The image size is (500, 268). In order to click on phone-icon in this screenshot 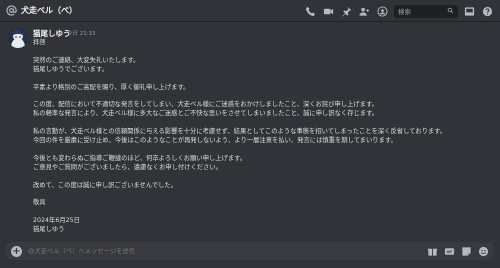, I will do `click(310, 11)`.